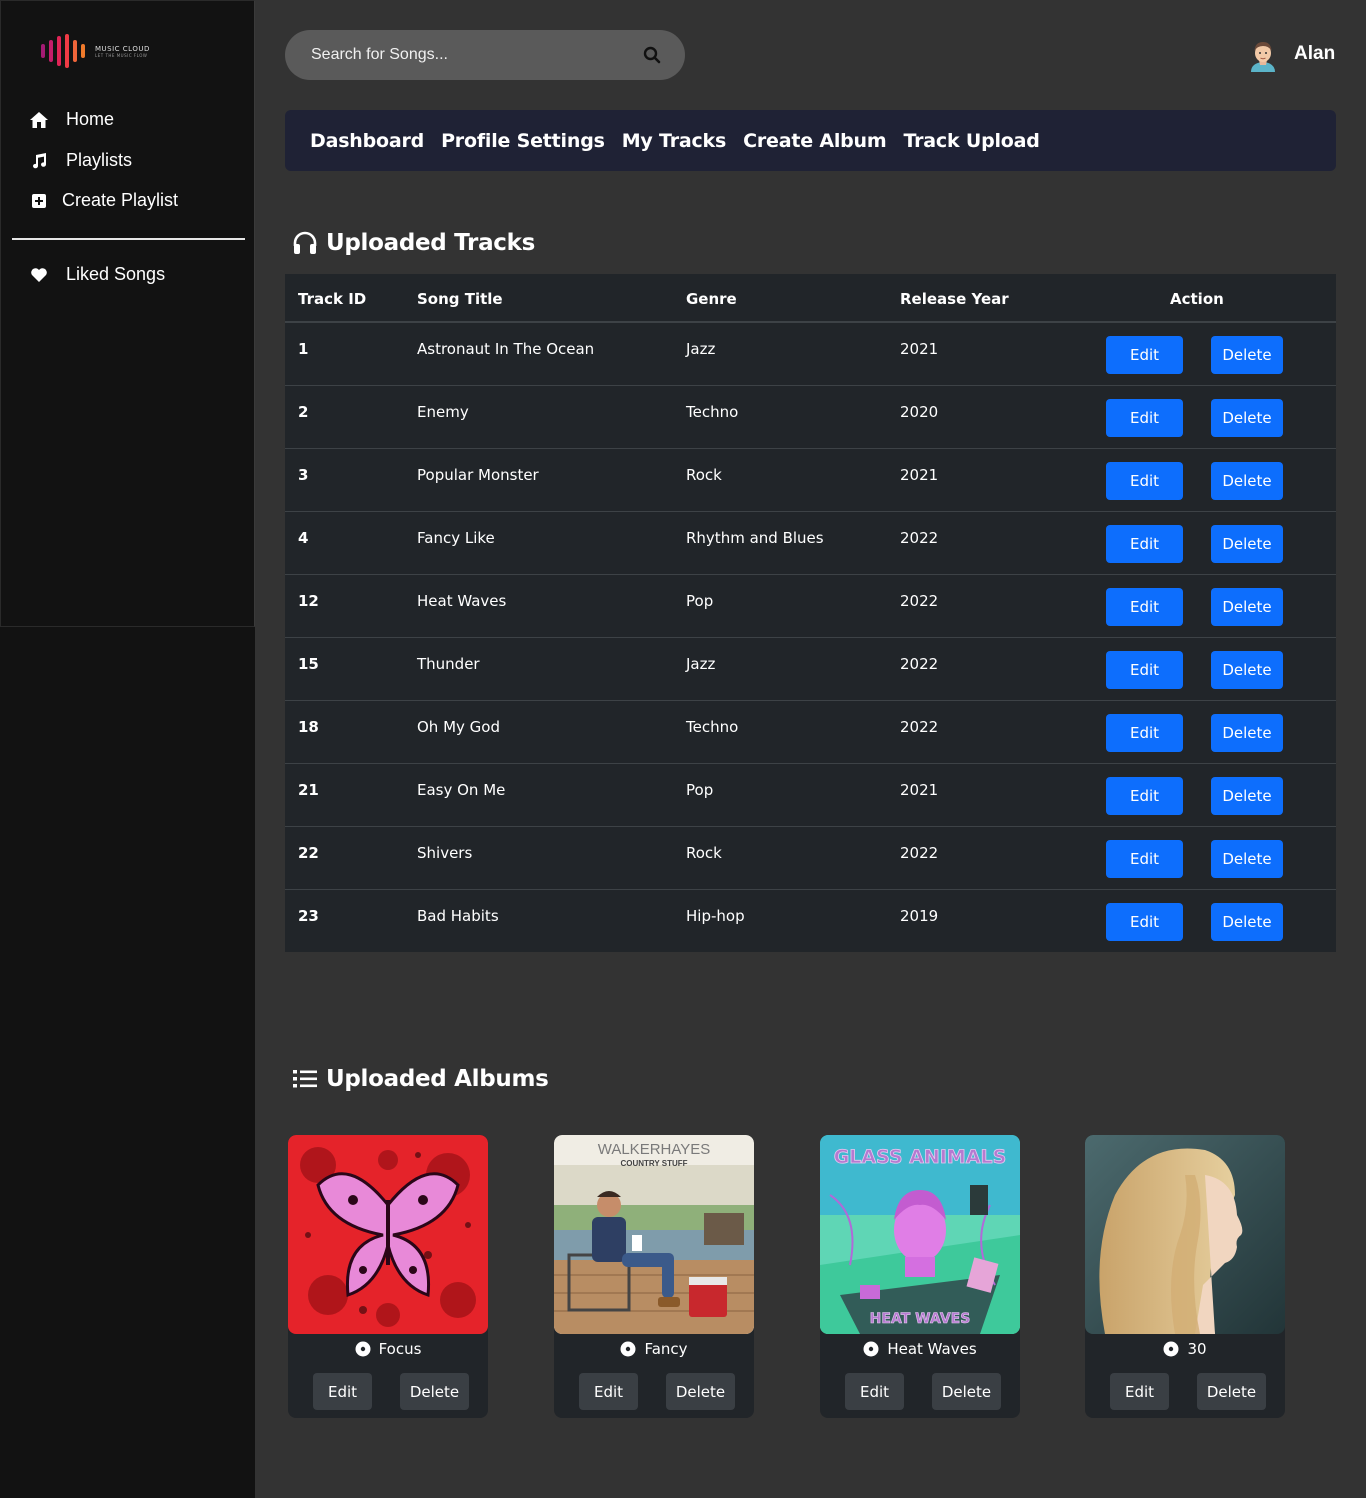  Describe the element at coordinates (652, 55) in the screenshot. I see `search-icon` at that location.